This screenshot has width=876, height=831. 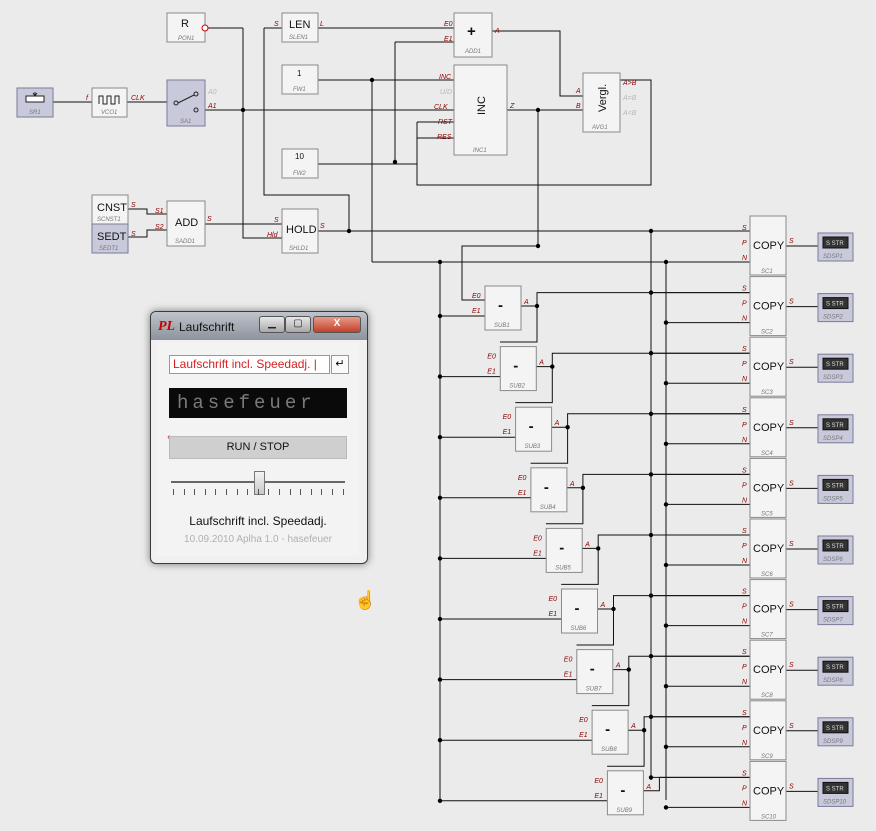 What do you see at coordinates (531, 429) in the screenshot?
I see `sub-block-3: - SUB3 E0 E1 A` at bounding box center [531, 429].